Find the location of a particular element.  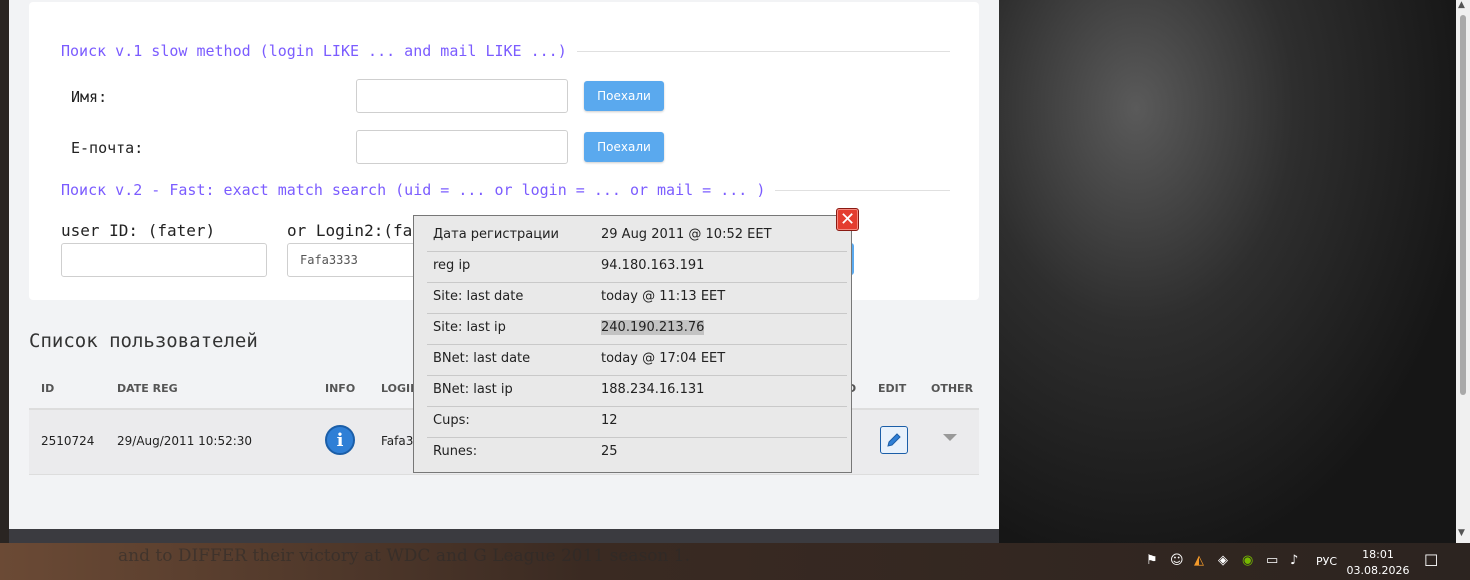

search-name-button: Поехали is located at coordinates (624, 96).